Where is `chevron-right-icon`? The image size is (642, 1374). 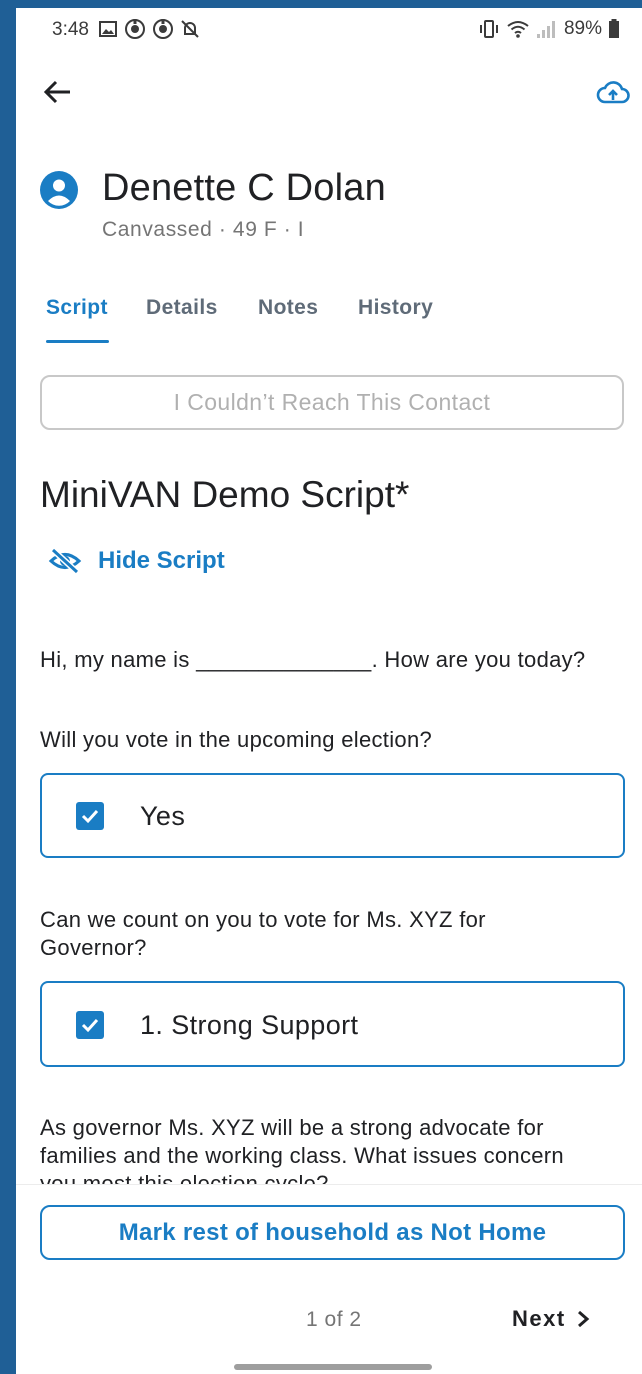
chevron-right-icon is located at coordinates (583, 1319).